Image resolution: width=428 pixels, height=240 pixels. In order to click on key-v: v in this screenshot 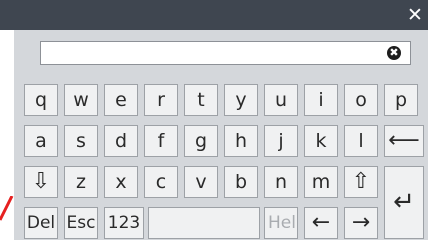, I will do `click(201, 182)`.